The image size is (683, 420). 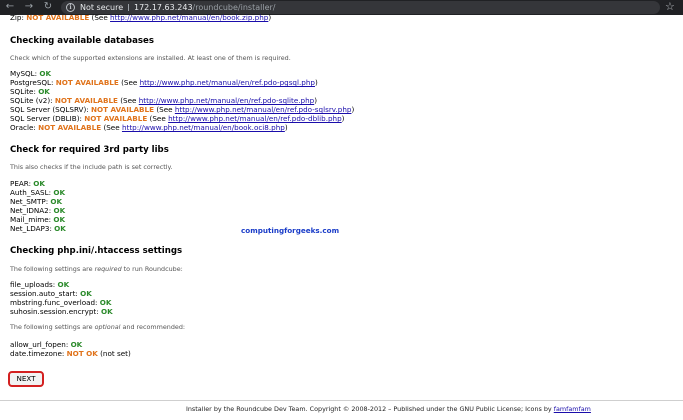 I want to click on url-path: /roundcube/installer/, so click(x=234, y=7).